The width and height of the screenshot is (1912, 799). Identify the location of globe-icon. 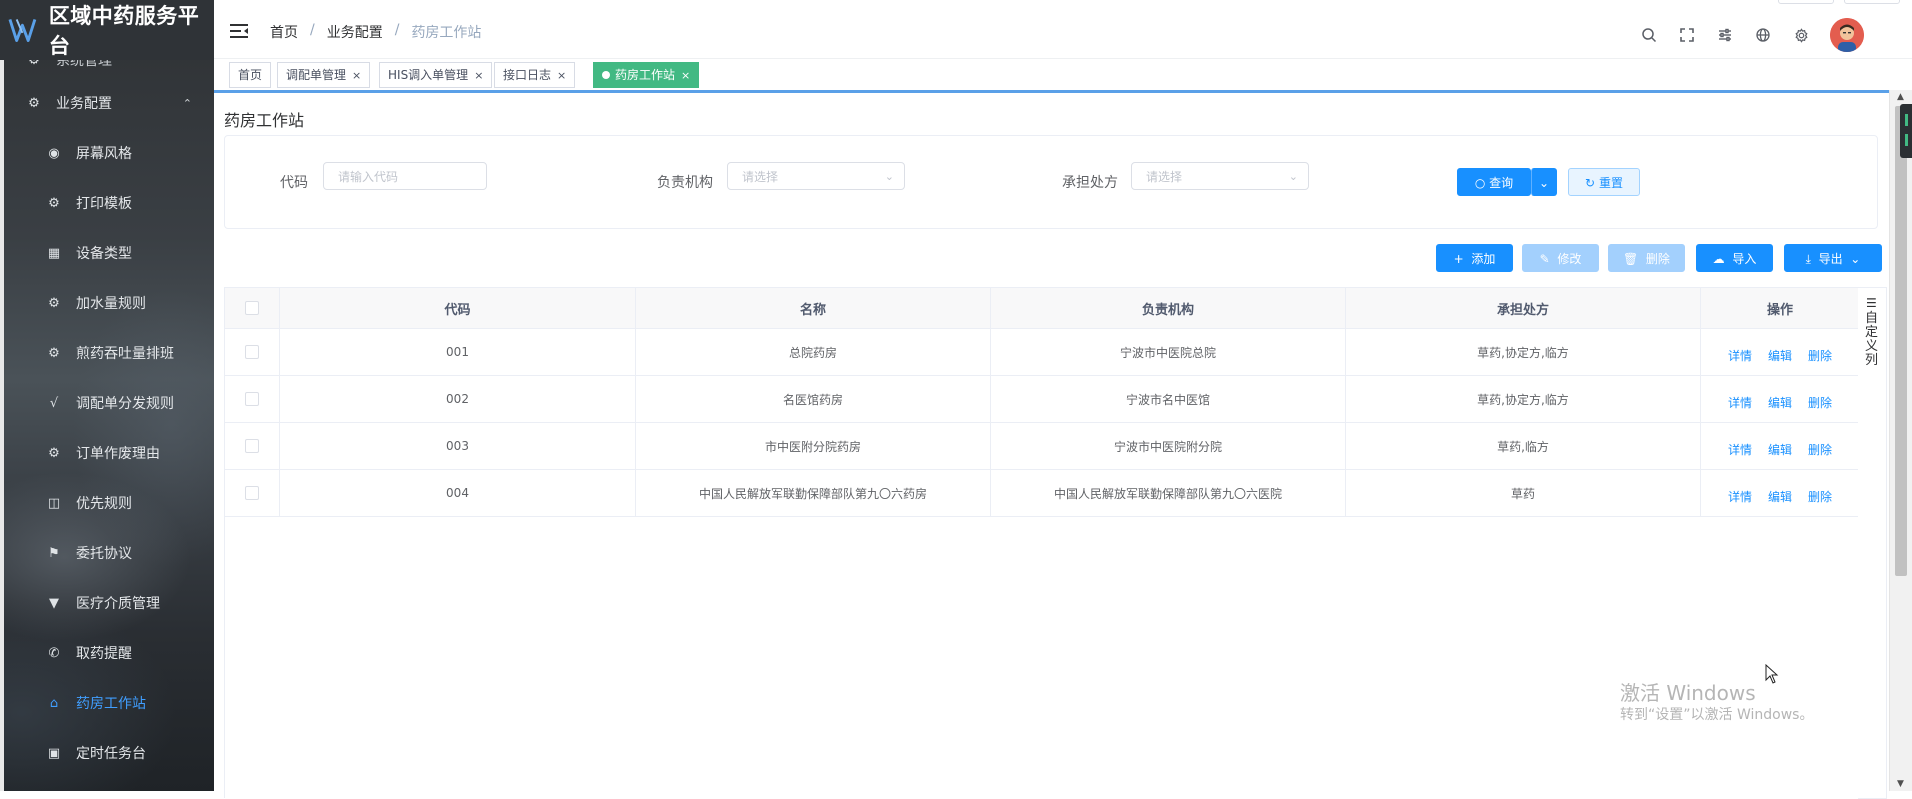
(1763, 35).